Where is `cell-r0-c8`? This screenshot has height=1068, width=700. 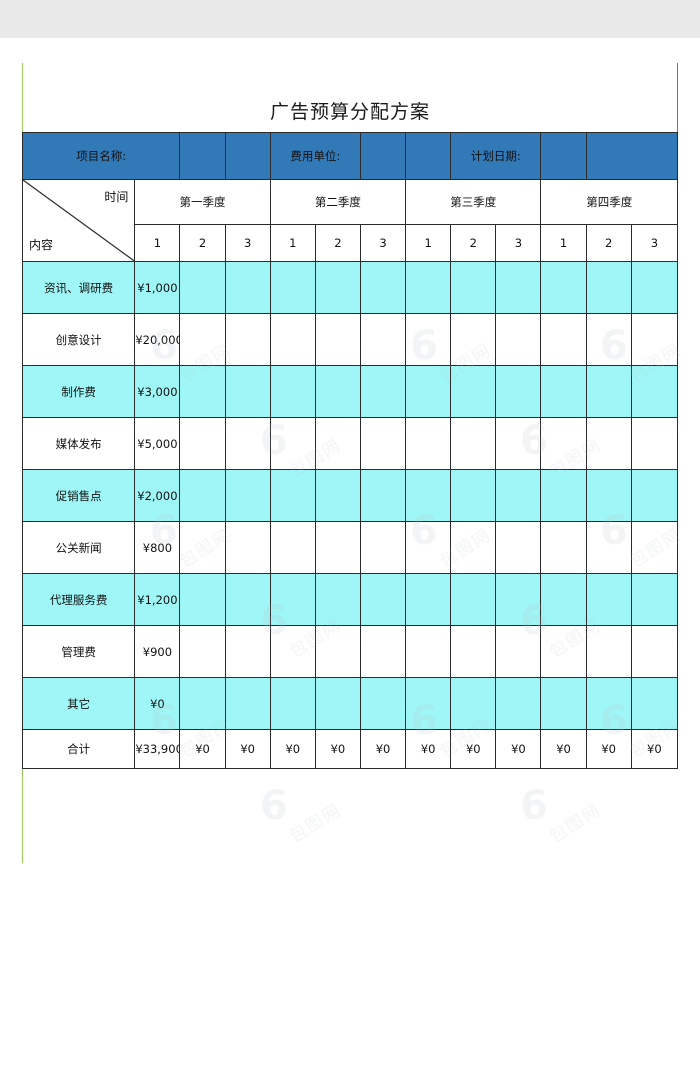 cell-r0-c8 is located at coordinates (518, 287).